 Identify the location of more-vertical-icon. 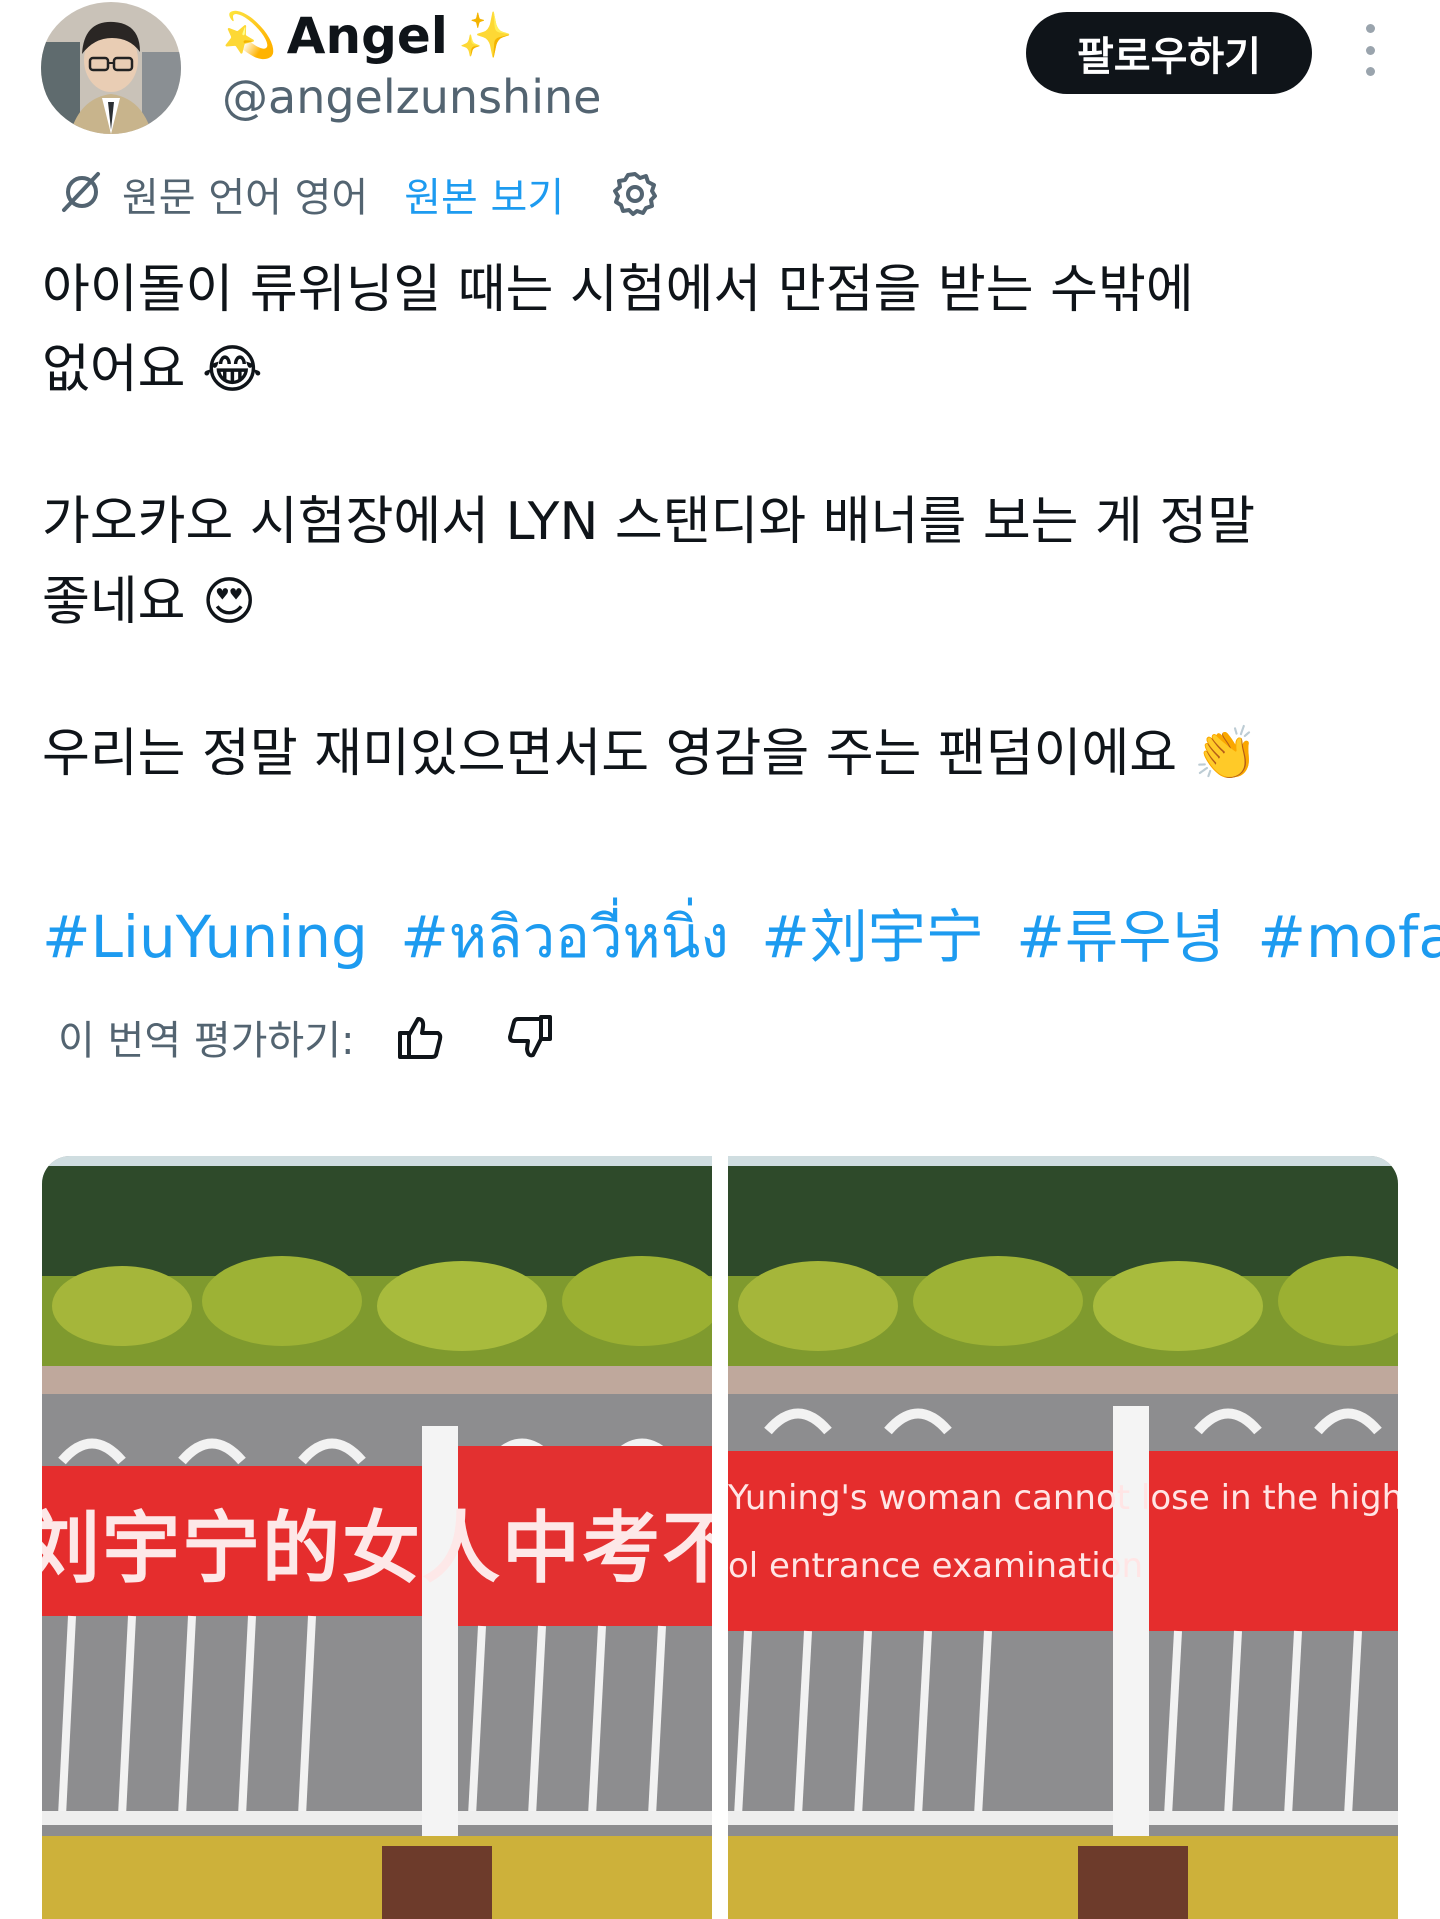
(1370, 50).